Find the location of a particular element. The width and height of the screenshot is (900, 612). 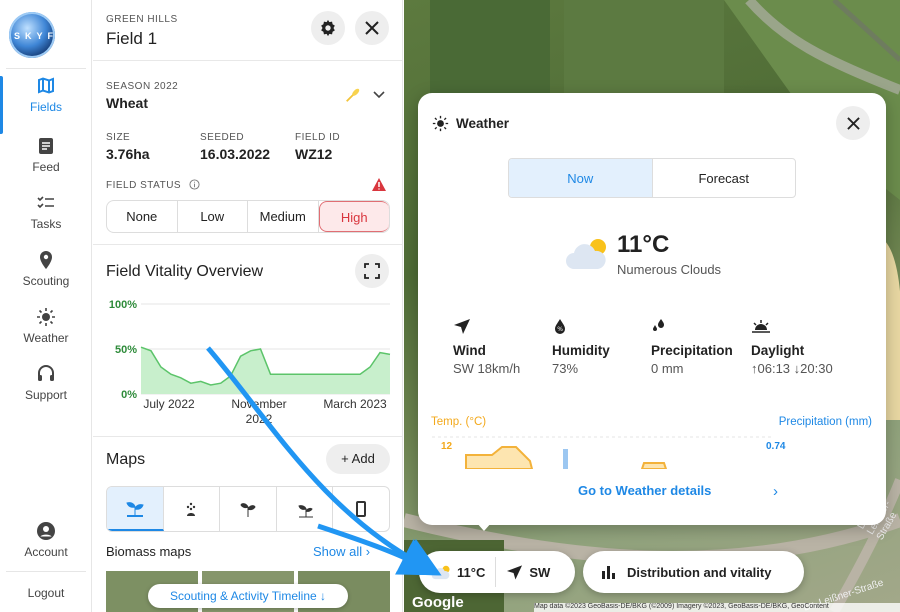

nav-label: Weather is located at coordinates (46, 338).